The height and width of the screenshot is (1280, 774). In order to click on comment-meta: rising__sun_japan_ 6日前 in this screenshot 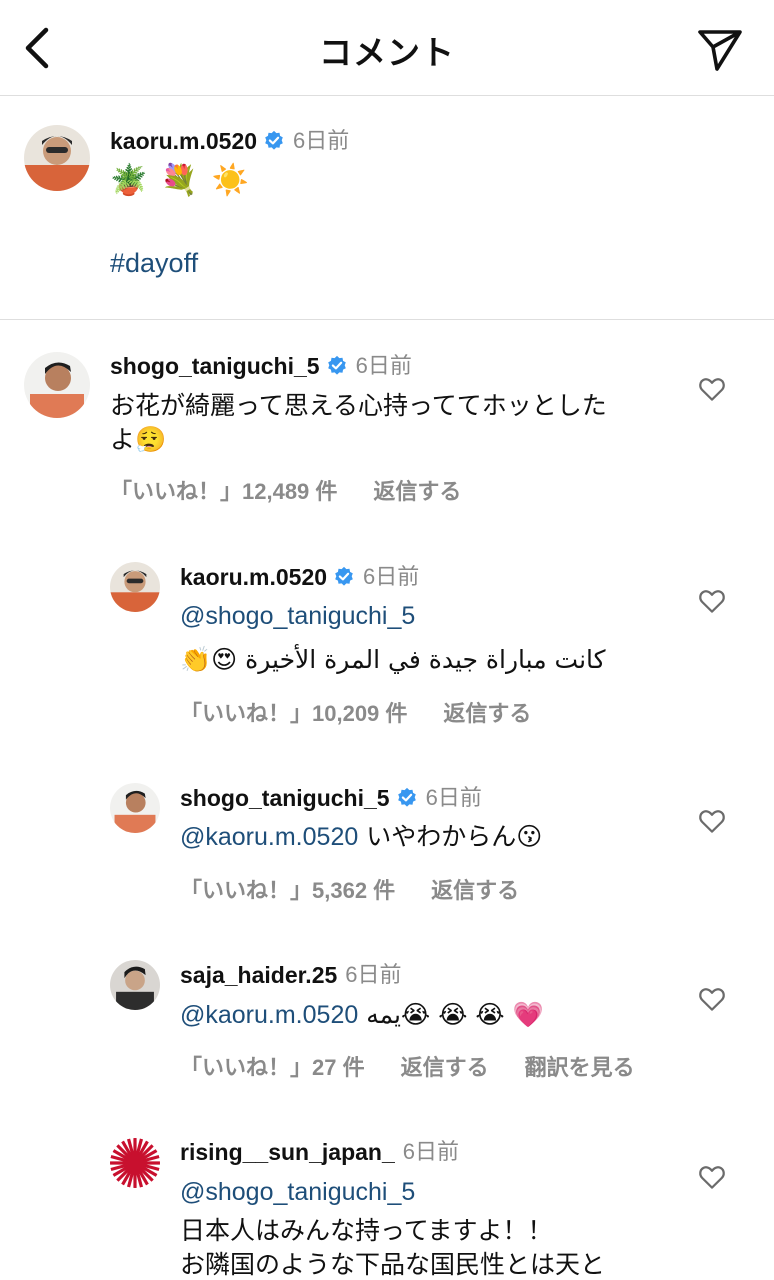, I will do `click(319, 1152)`.